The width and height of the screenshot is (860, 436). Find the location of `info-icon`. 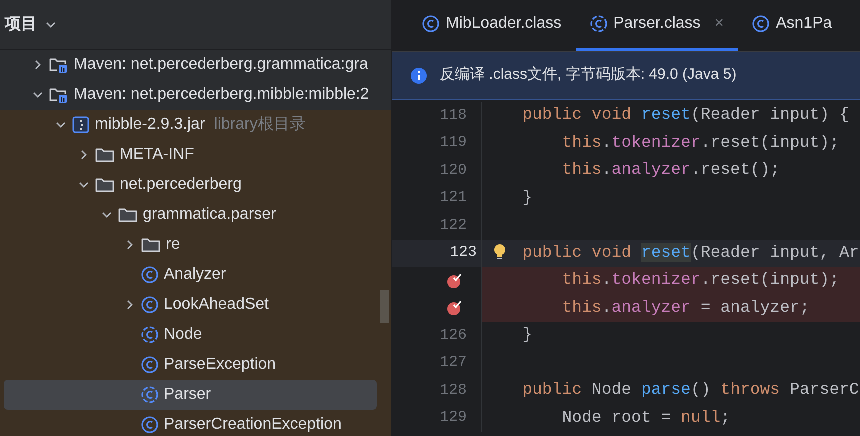

info-icon is located at coordinates (419, 75).